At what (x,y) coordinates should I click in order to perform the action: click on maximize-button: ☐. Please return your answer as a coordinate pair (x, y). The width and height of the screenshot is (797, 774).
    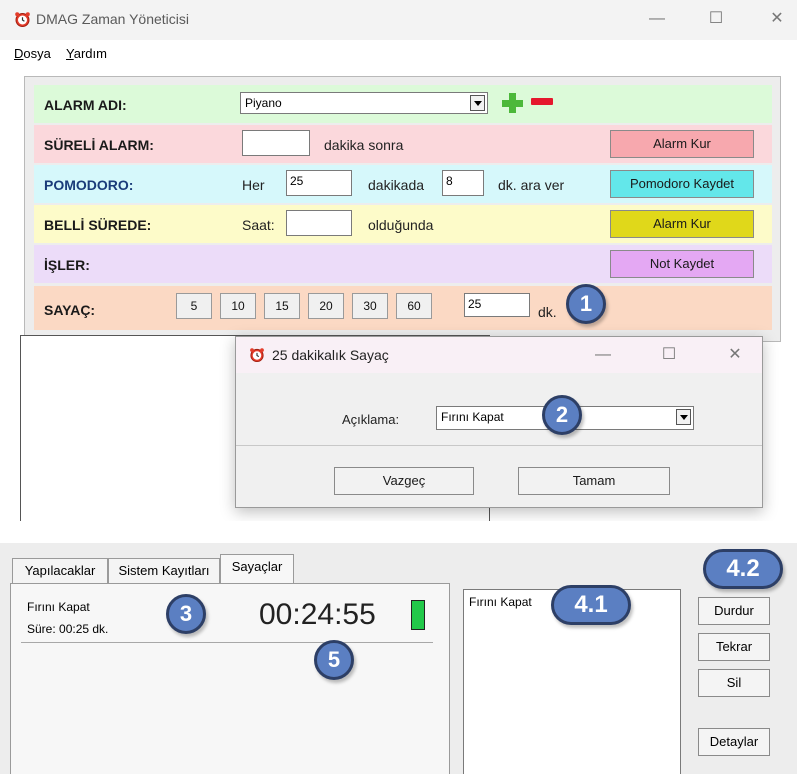
    Looking at the image, I should click on (716, 19).